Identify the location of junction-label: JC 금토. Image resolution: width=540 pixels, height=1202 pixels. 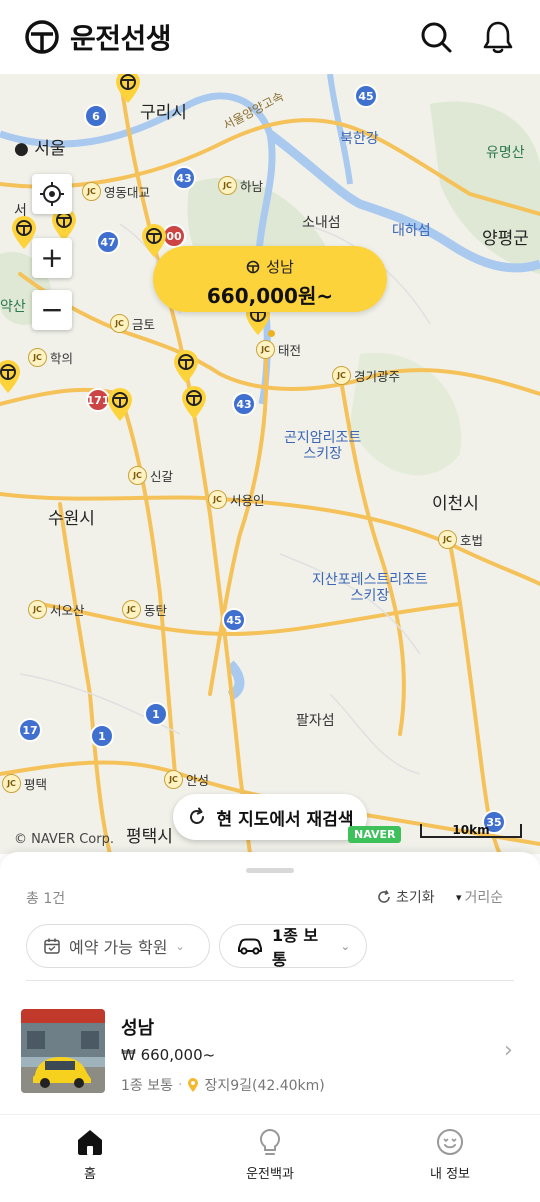
(132, 323).